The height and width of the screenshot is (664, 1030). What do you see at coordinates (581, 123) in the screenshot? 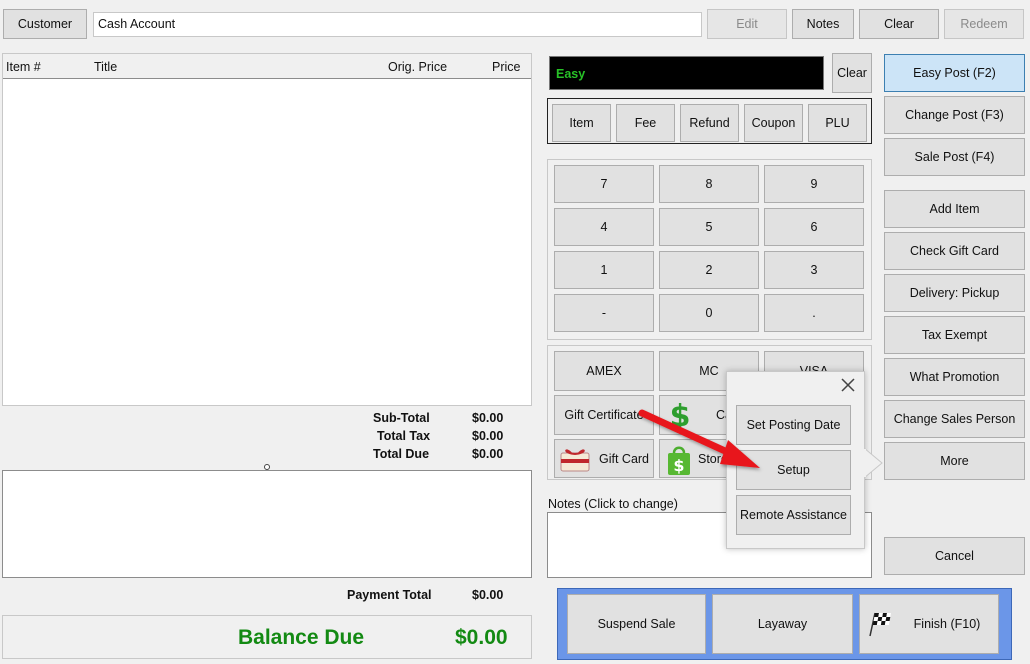
I see `mode-item-button: Item` at bounding box center [581, 123].